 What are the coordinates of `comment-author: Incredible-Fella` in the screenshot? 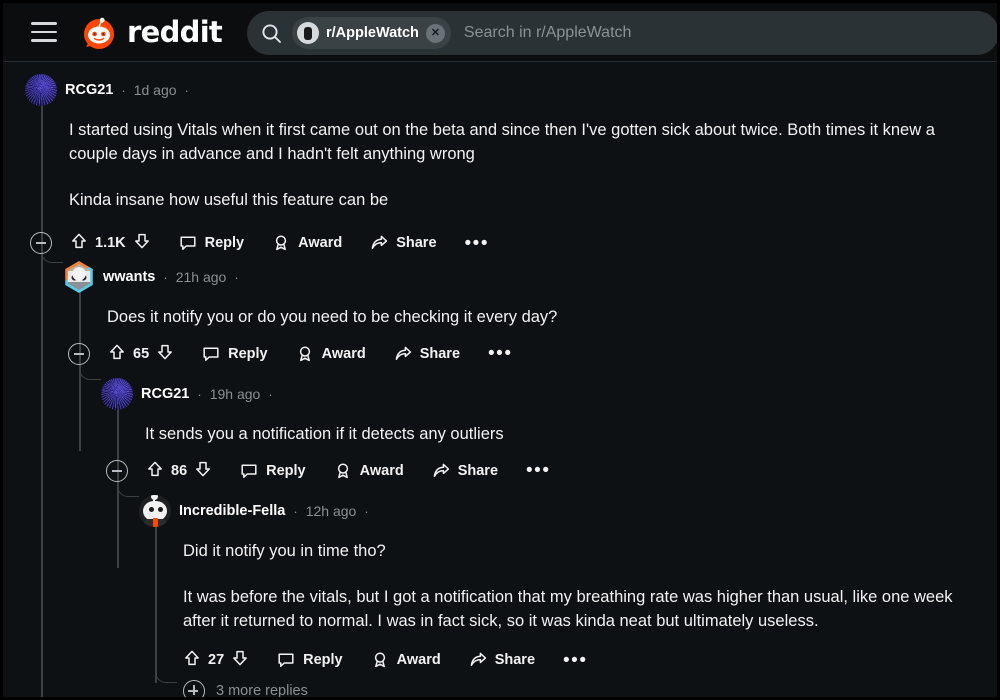 It's located at (232, 511).